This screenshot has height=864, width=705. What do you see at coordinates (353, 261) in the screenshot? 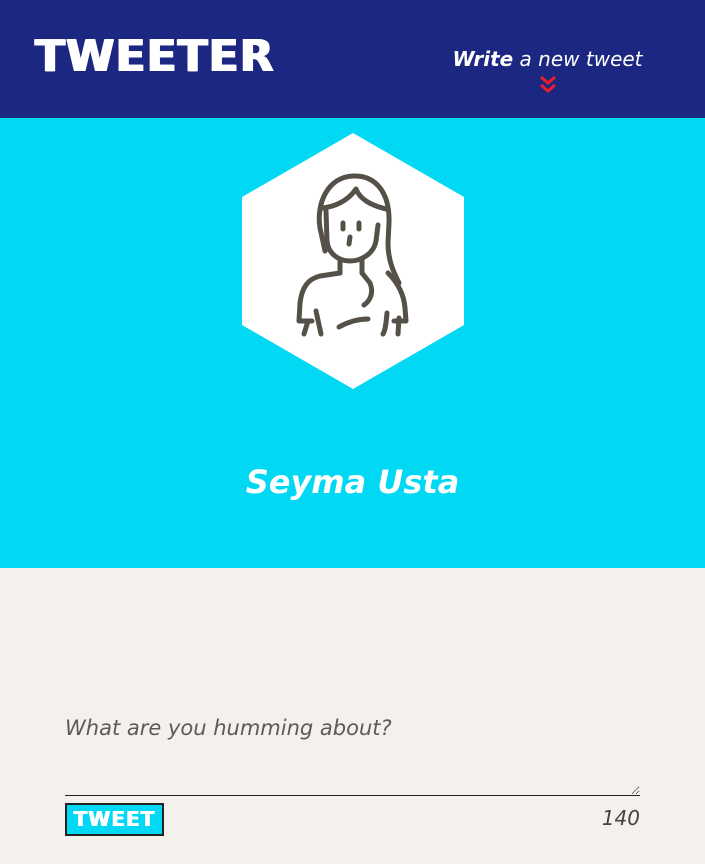
I see `woman-avatar-icon` at bounding box center [353, 261].